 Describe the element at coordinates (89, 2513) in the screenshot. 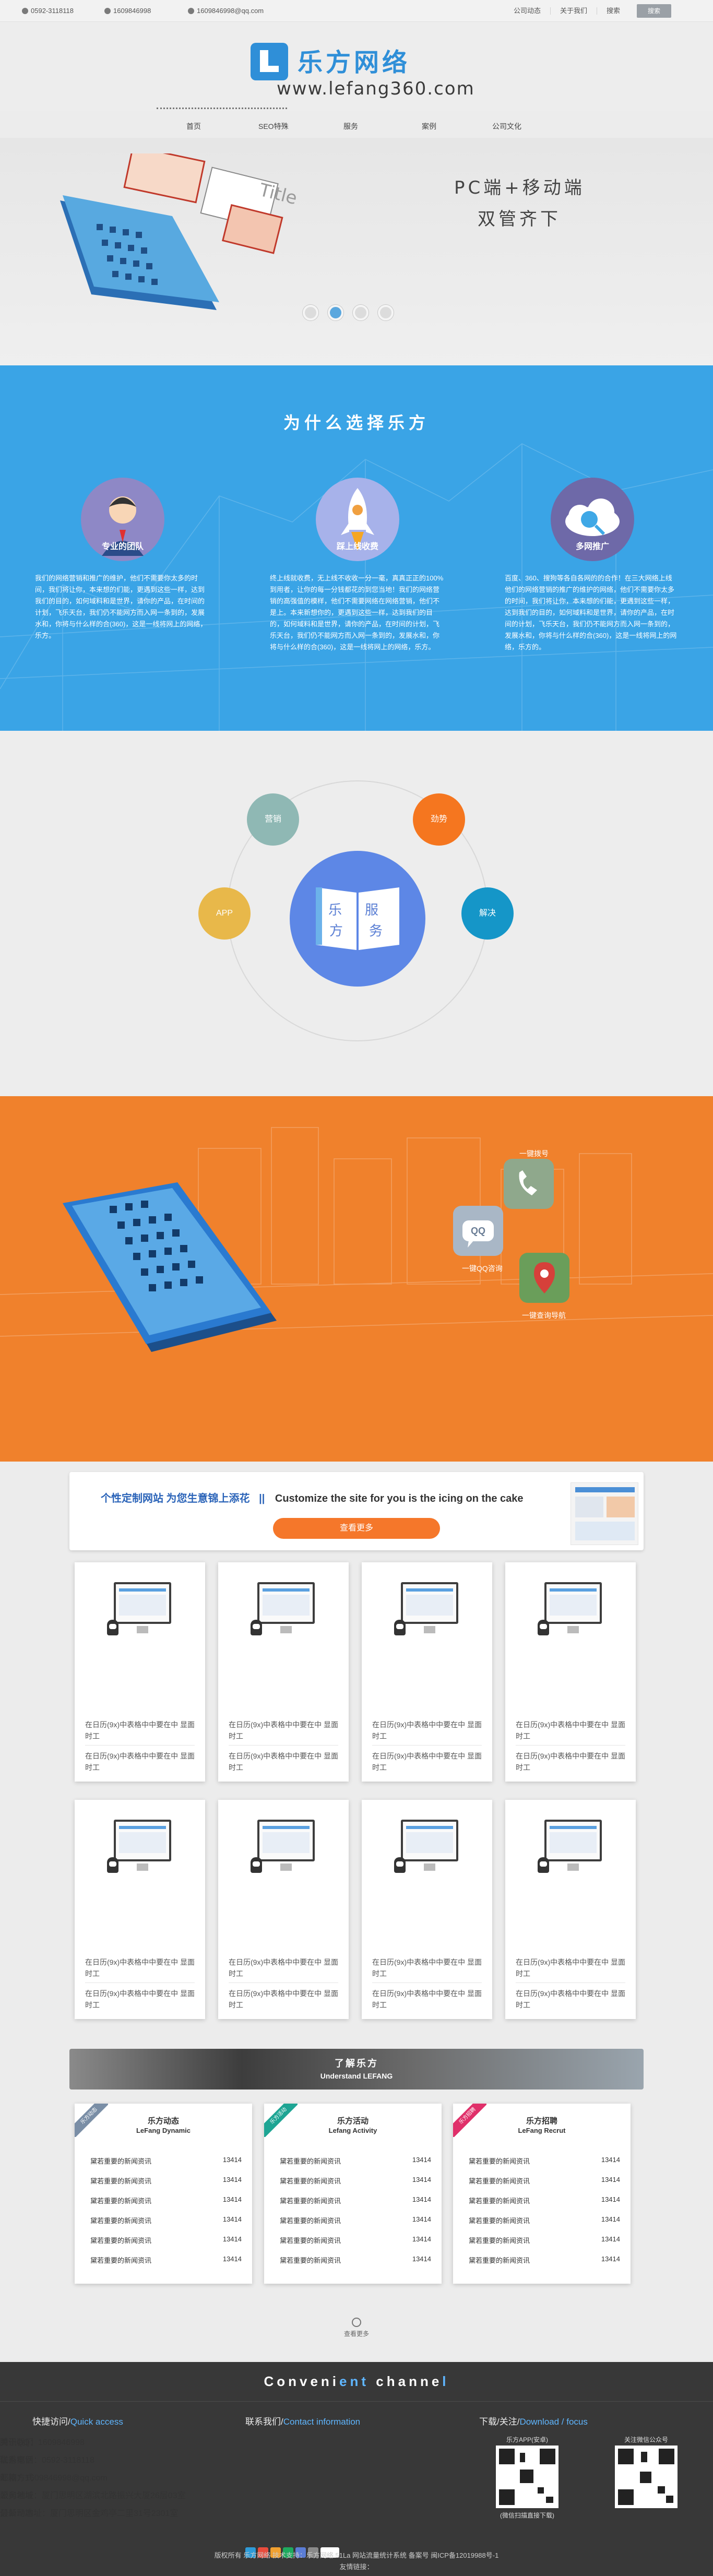

I see `contact-line: 分公司地址：厦门思明区金鸡亭二里31号2301室` at that location.